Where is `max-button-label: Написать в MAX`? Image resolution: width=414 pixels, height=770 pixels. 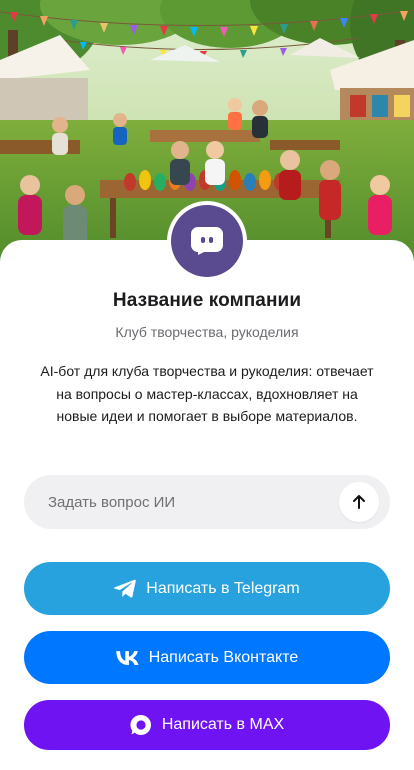
max-button-label: Написать в MAX is located at coordinates (223, 724).